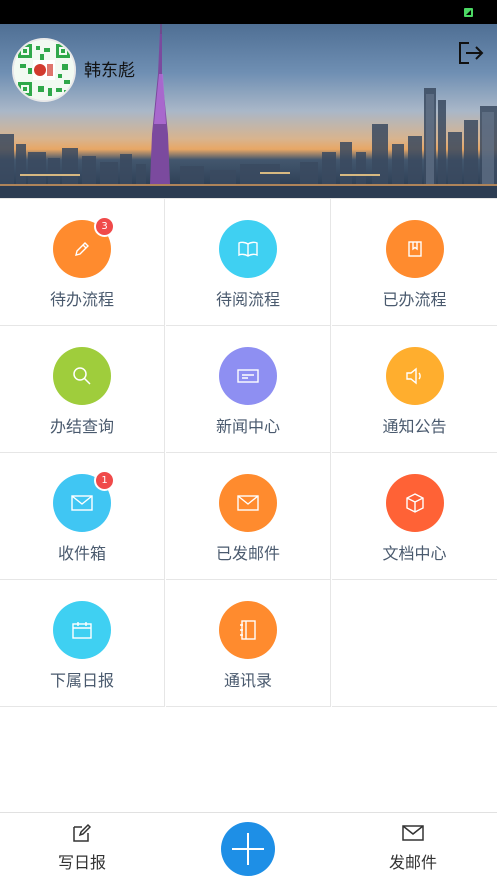  I want to click on menu-item-label: 已发邮件, so click(247, 553).